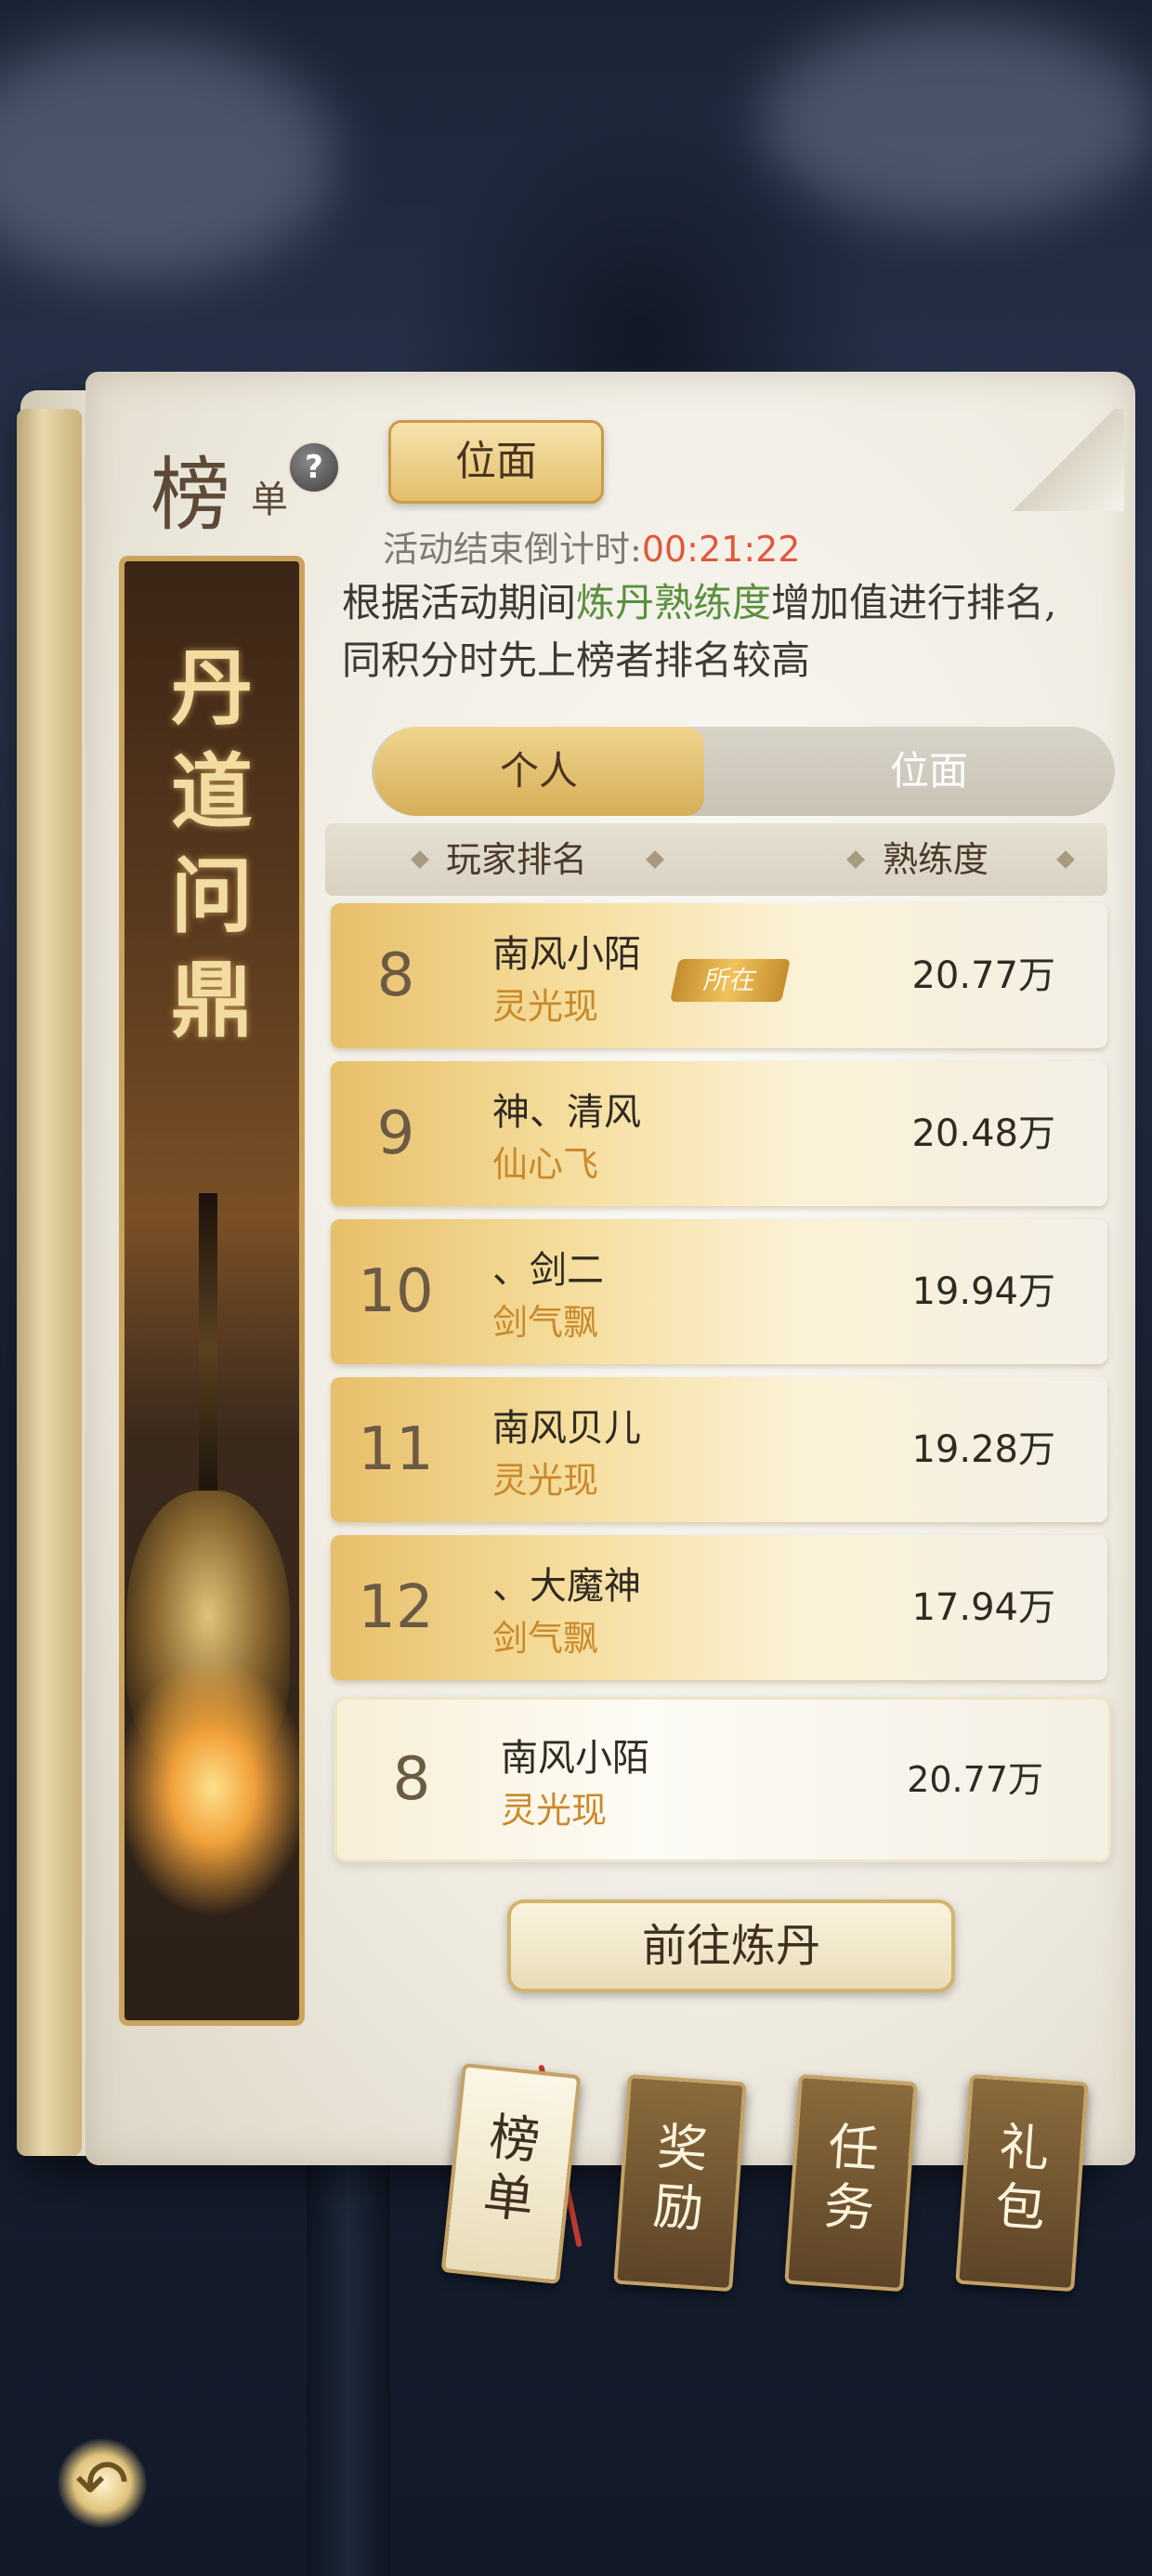 Image resolution: width=1152 pixels, height=2576 pixels. I want to click on tab-ranking: 榜单, so click(511, 2173).